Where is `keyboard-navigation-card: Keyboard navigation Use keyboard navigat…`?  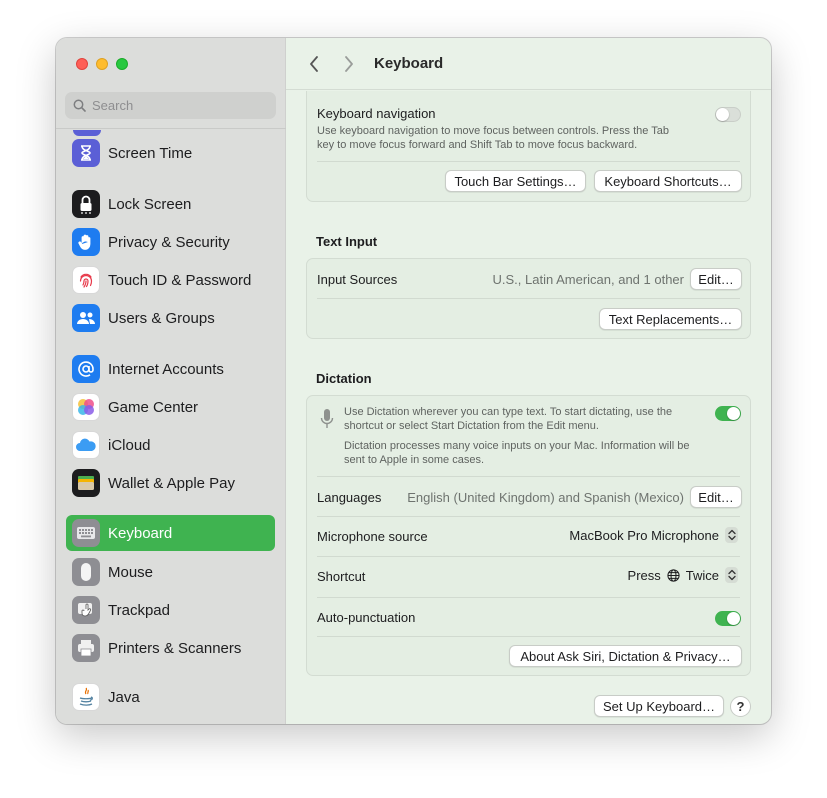
keyboard-navigation-card: Keyboard navigation Use keyboard navigat… is located at coordinates (528, 146).